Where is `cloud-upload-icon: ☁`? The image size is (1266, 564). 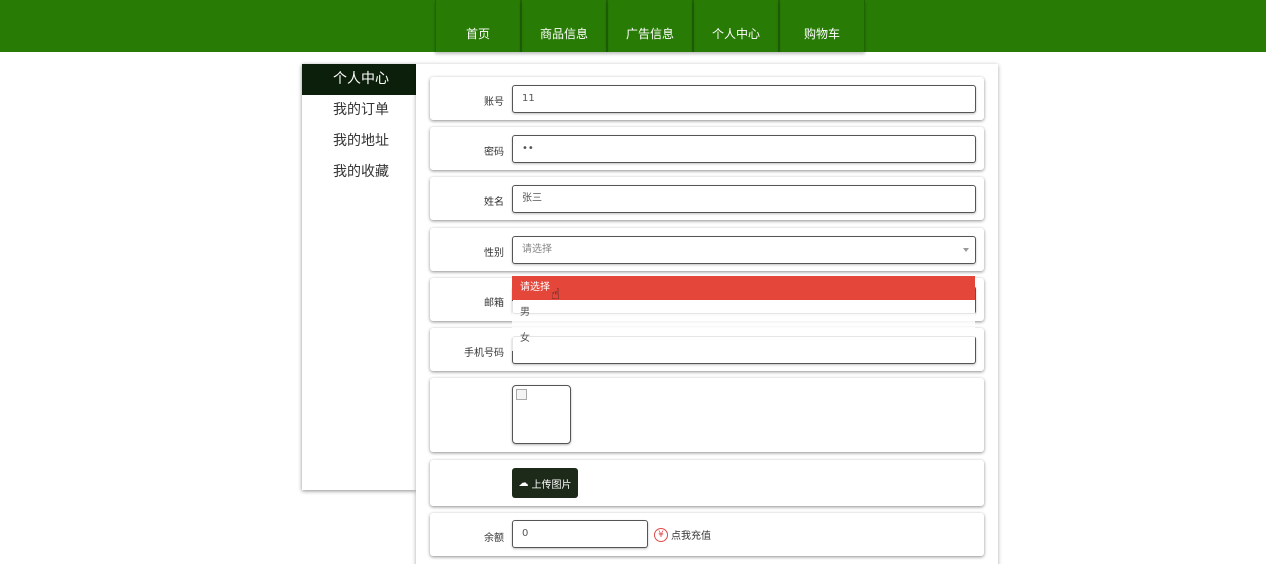 cloud-upload-icon: ☁ is located at coordinates (523, 483).